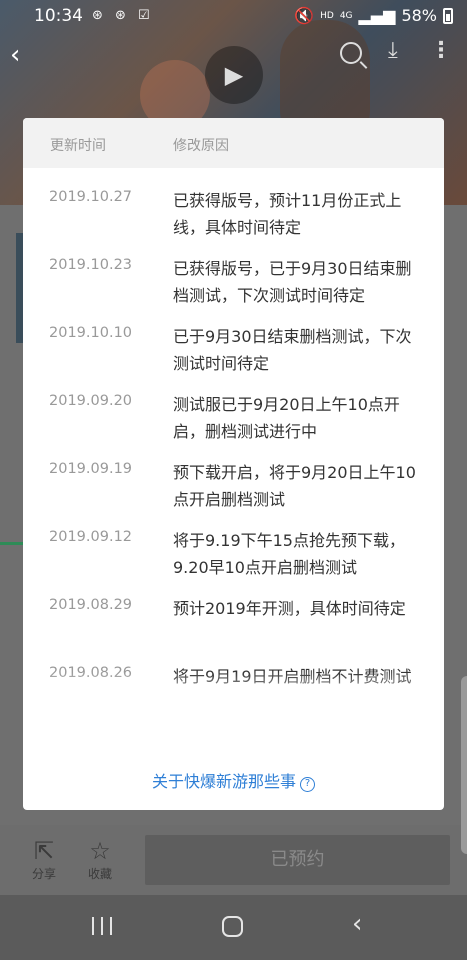 This screenshot has height=960, width=467. What do you see at coordinates (223, 781) in the screenshot?
I see `about-link-text: 关于快爆新游那些事` at bounding box center [223, 781].